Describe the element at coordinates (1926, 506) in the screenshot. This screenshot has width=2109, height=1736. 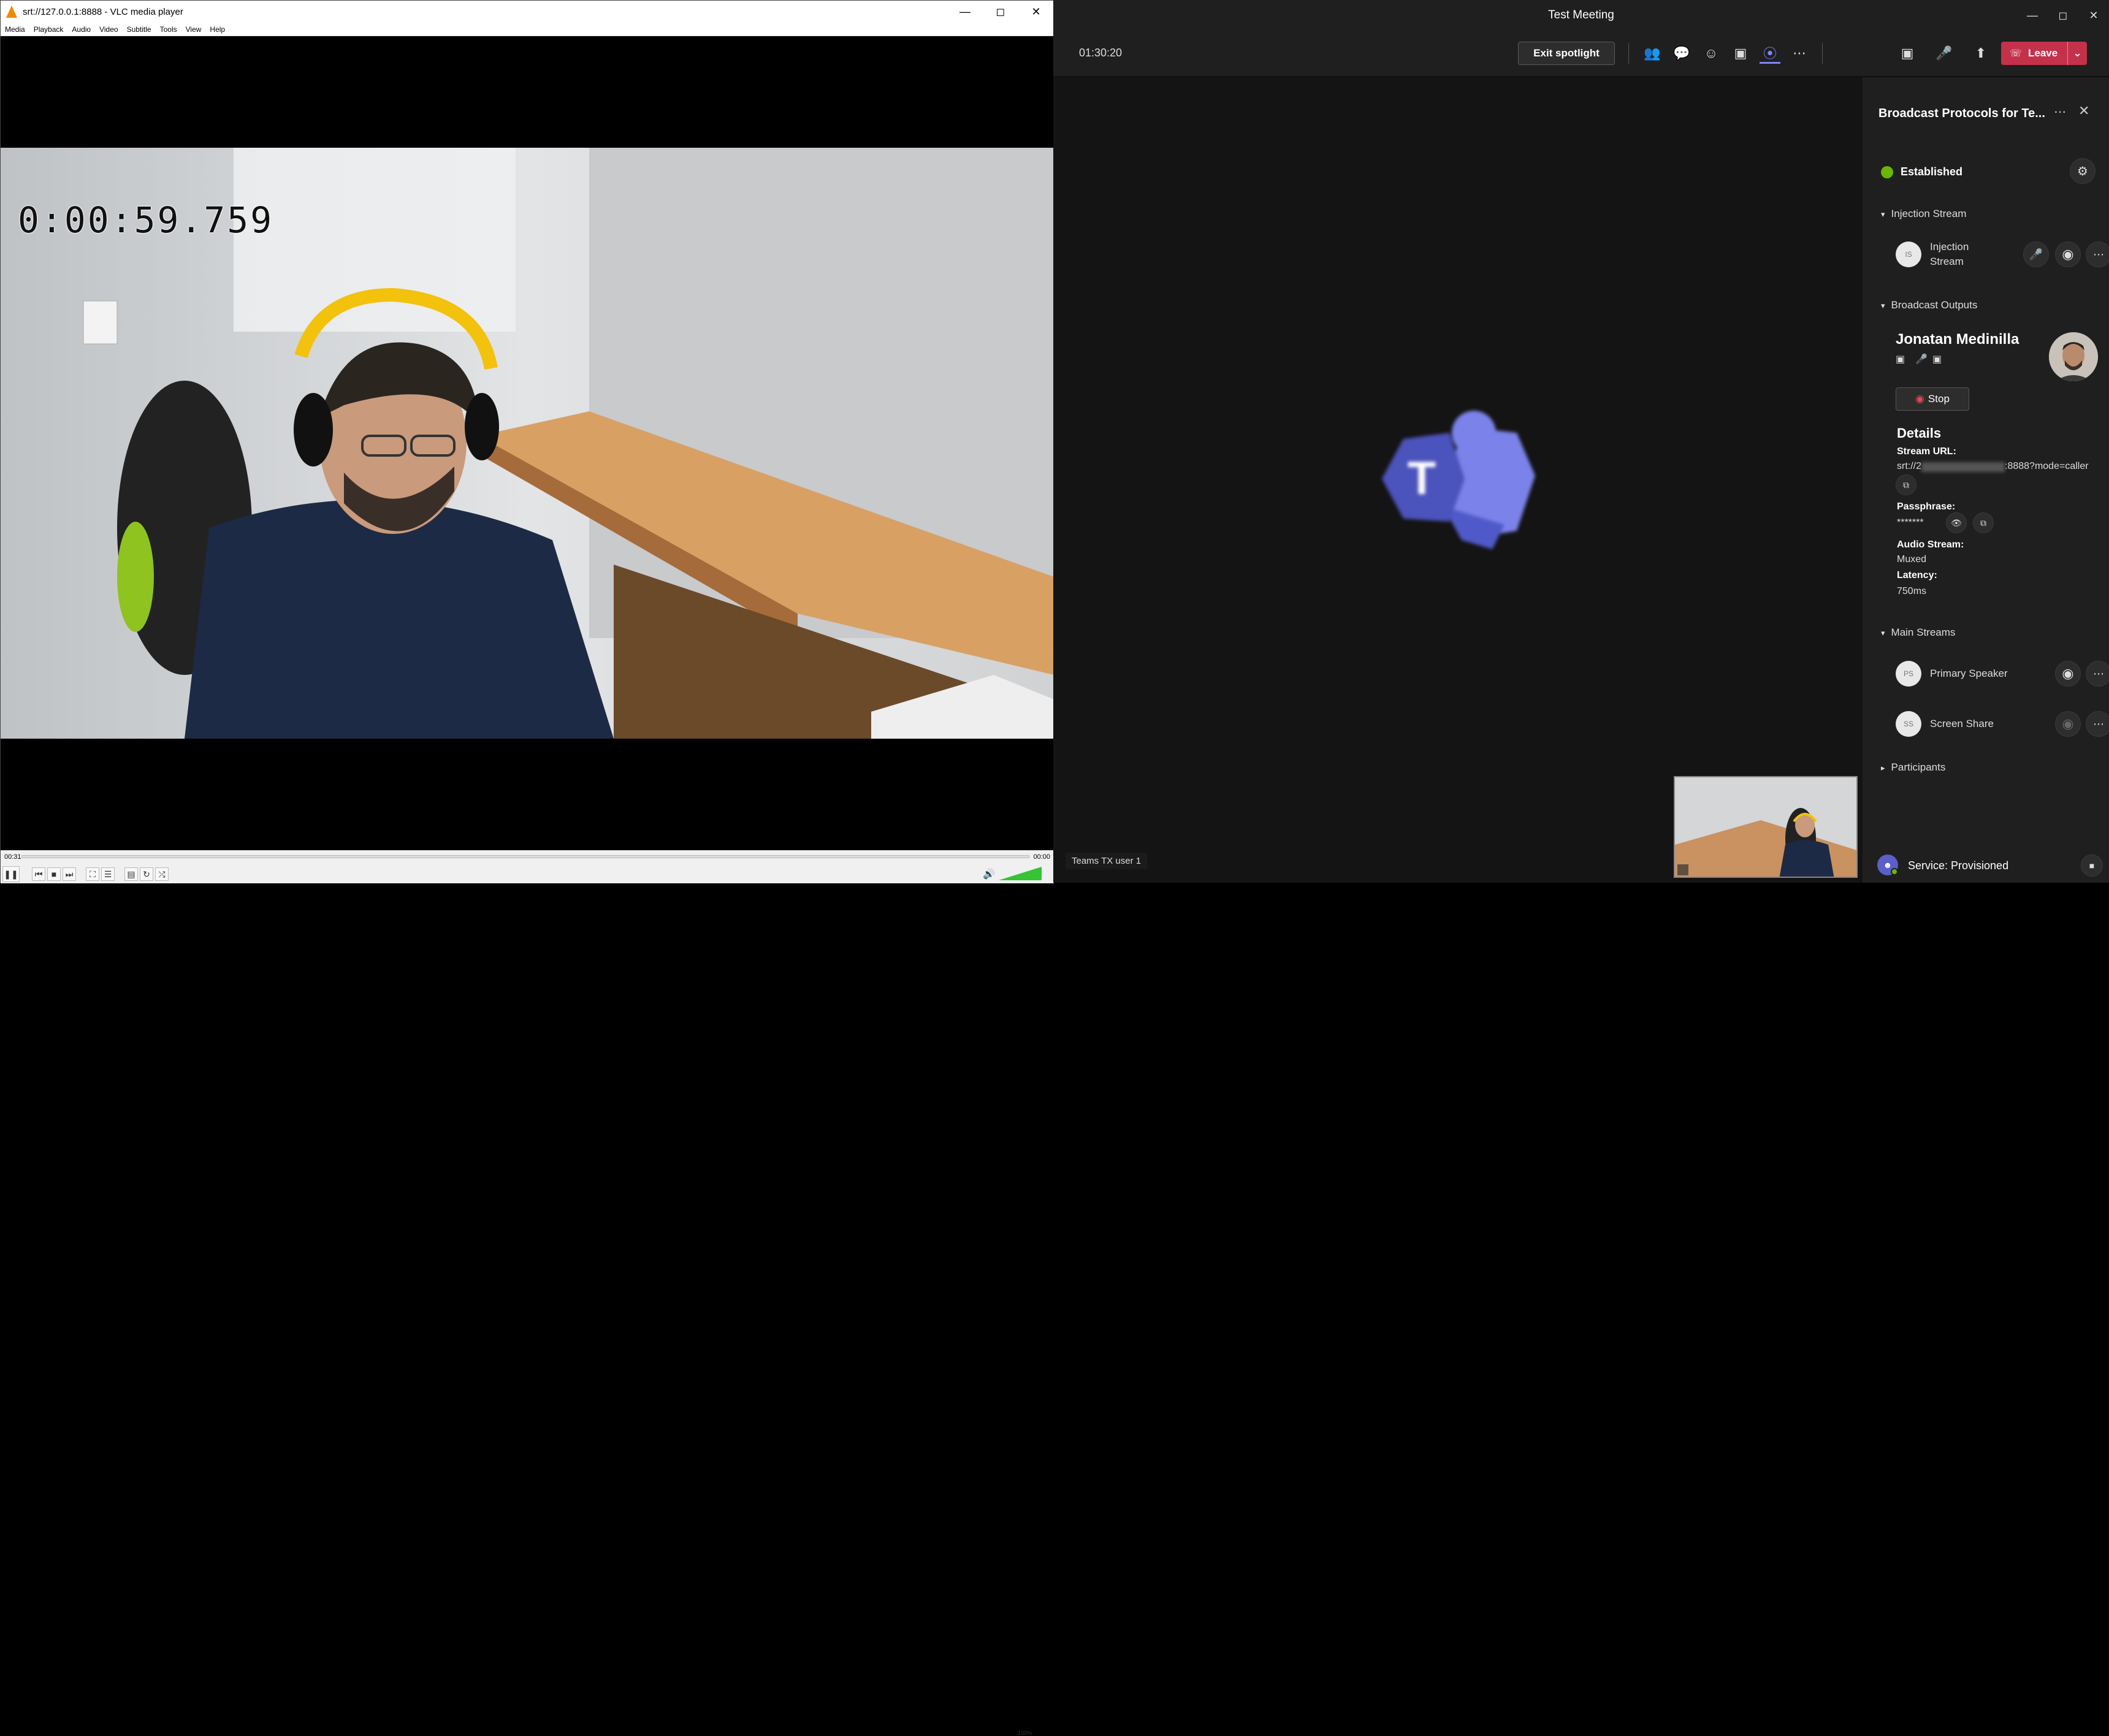
I see `passphrase-label: Passphrase:` at that location.